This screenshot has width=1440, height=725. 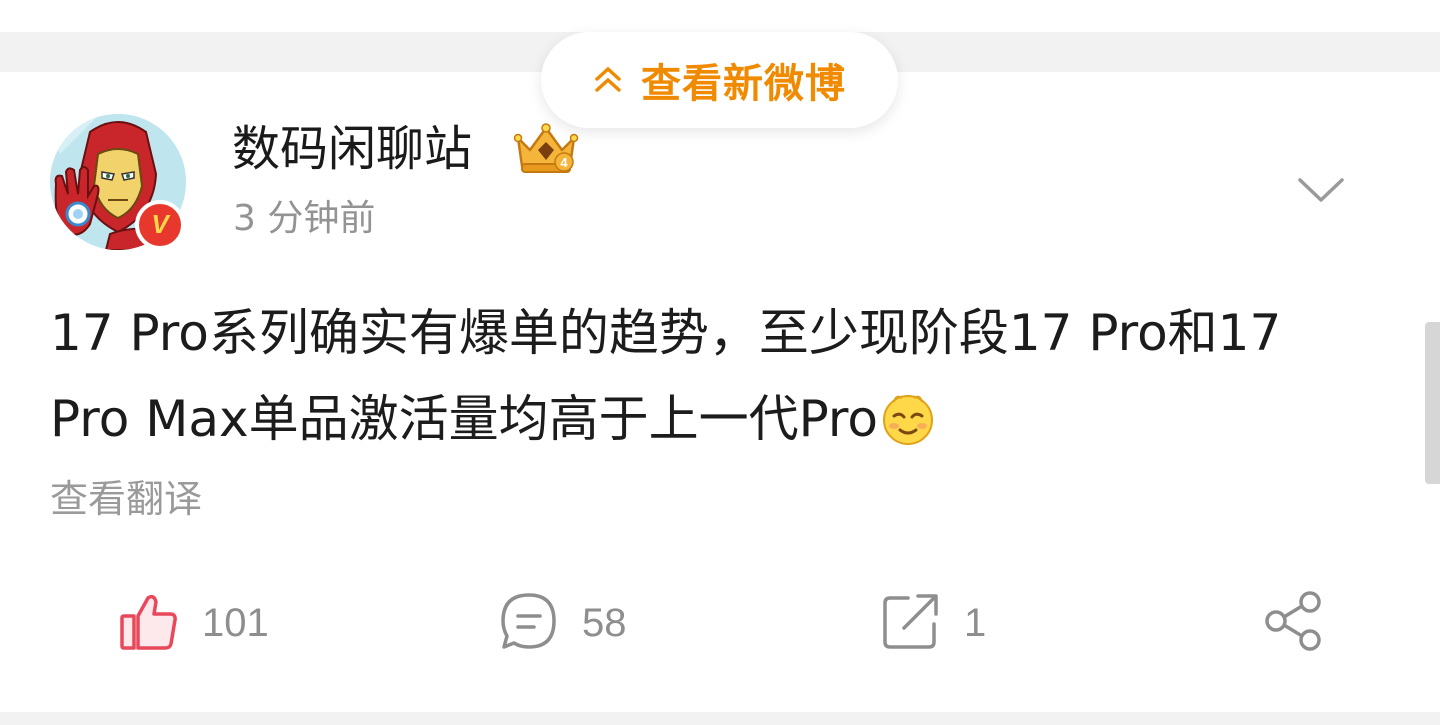 What do you see at coordinates (235, 622) in the screenshot?
I see `like-count: 101` at bounding box center [235, 622].